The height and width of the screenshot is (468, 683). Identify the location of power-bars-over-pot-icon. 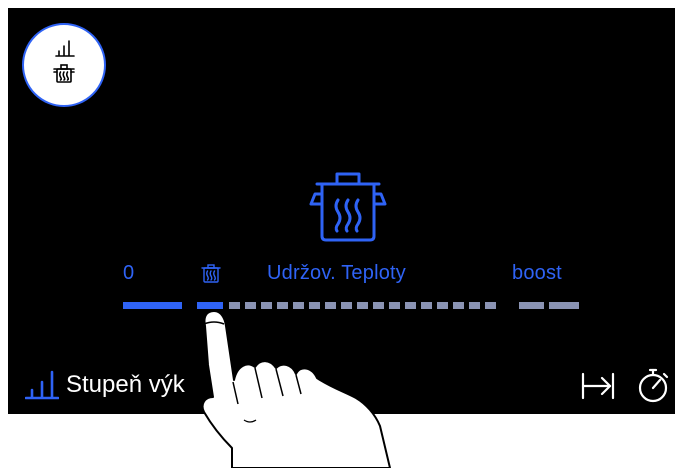
(64, 61).